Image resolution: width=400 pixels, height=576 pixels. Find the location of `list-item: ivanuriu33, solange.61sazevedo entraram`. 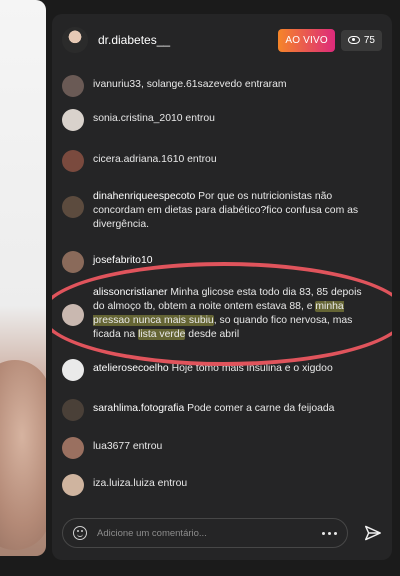

list-item: ivanuriu33, solange.61sazevedo entraram is located at coordinates (217, 85).